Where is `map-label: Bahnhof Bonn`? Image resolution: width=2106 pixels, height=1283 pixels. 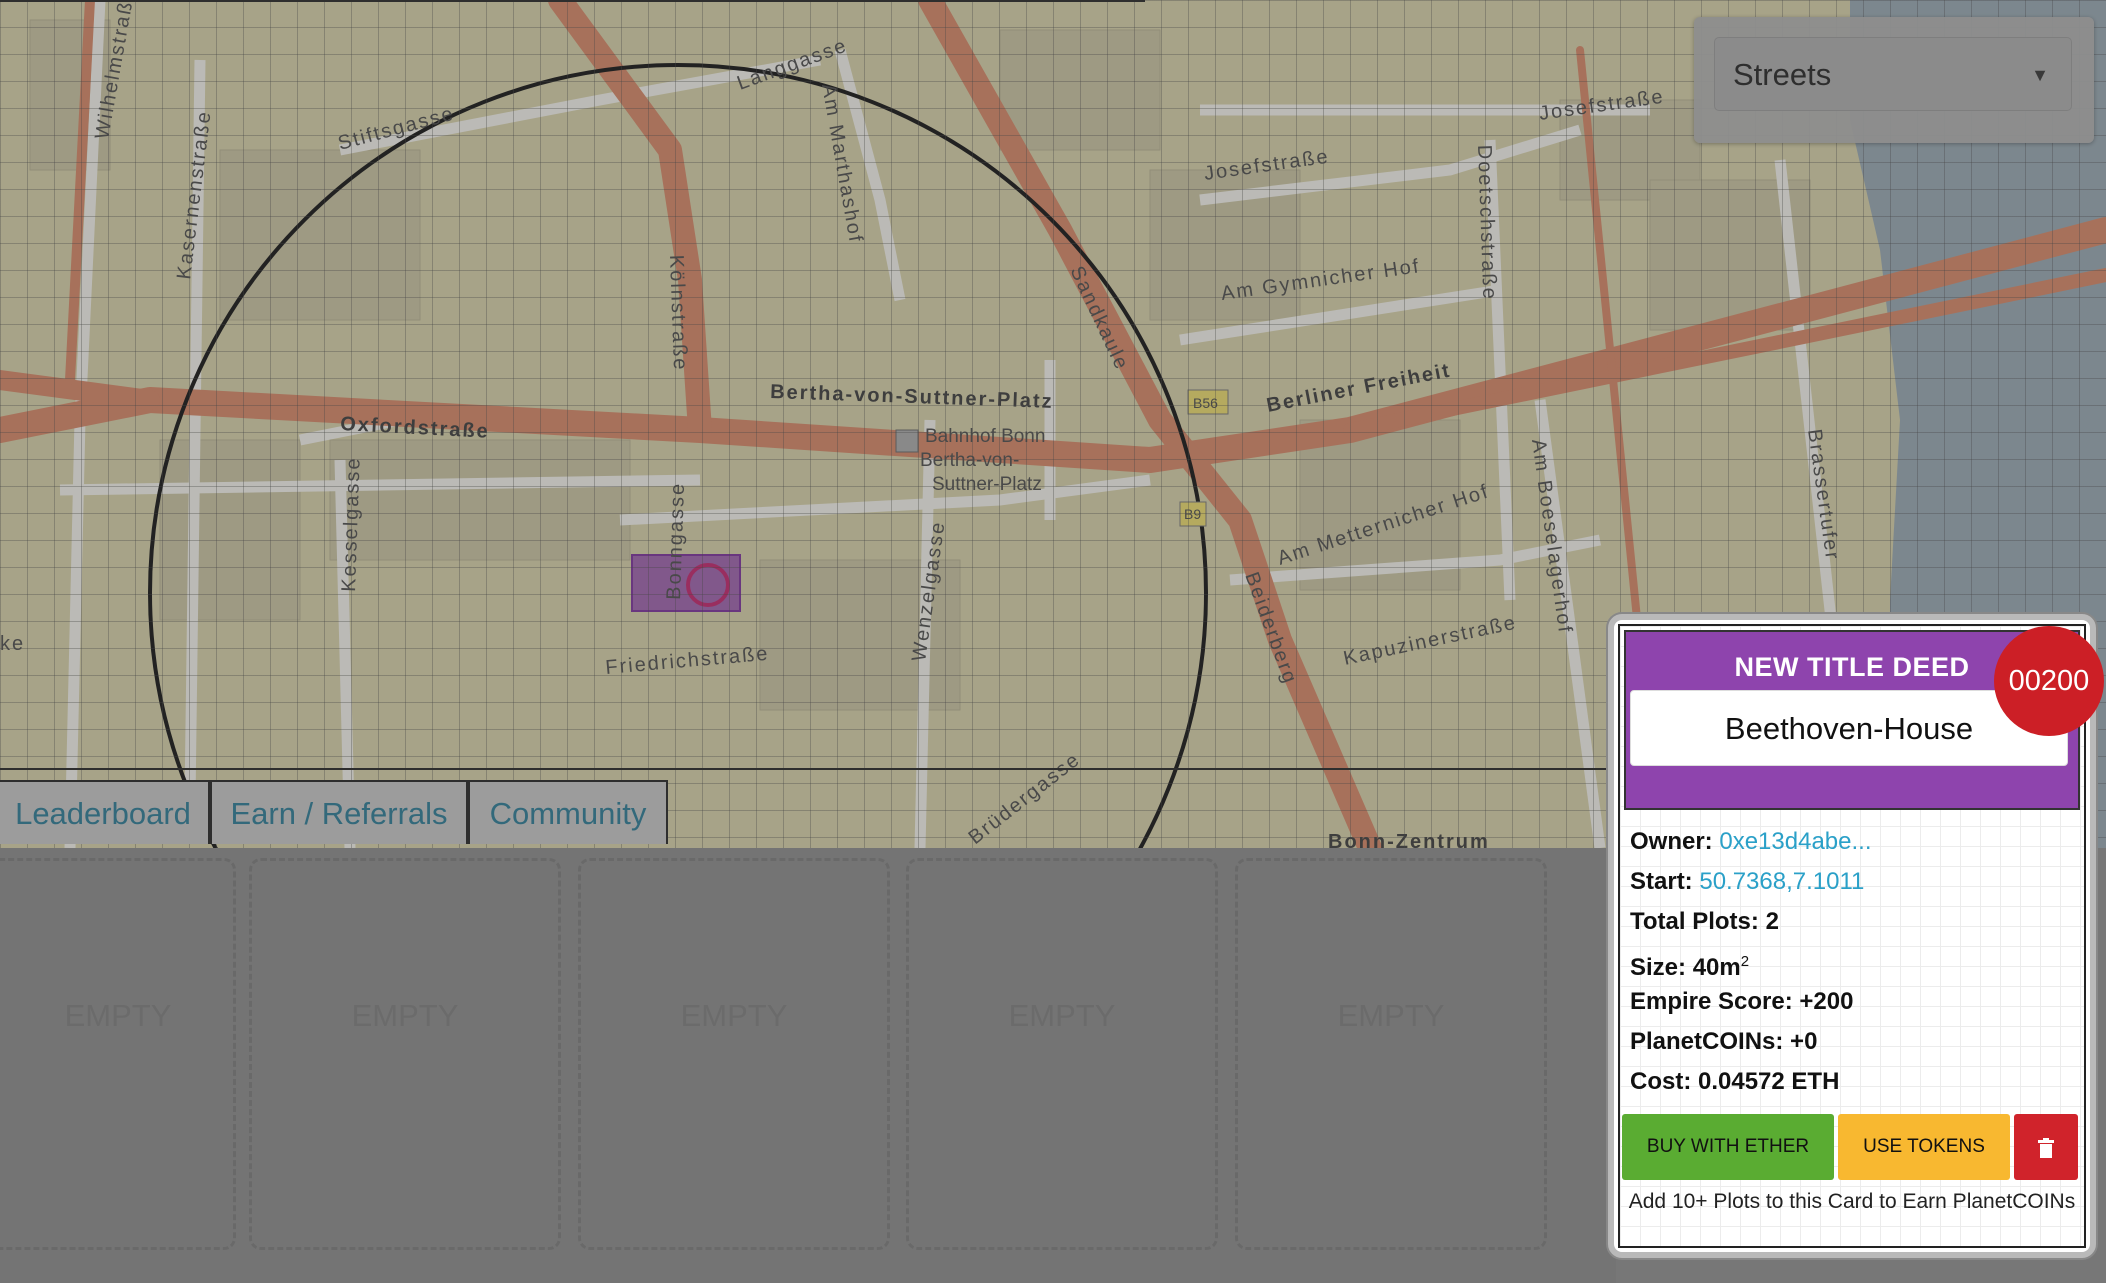 map-label: Bahnhof Bonn is located at coordinates (985, 436).